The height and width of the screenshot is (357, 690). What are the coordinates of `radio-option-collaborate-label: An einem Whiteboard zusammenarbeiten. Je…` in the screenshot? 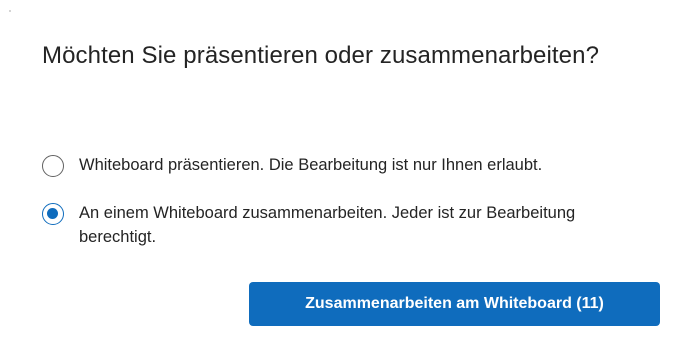 It's located at (327, 225).